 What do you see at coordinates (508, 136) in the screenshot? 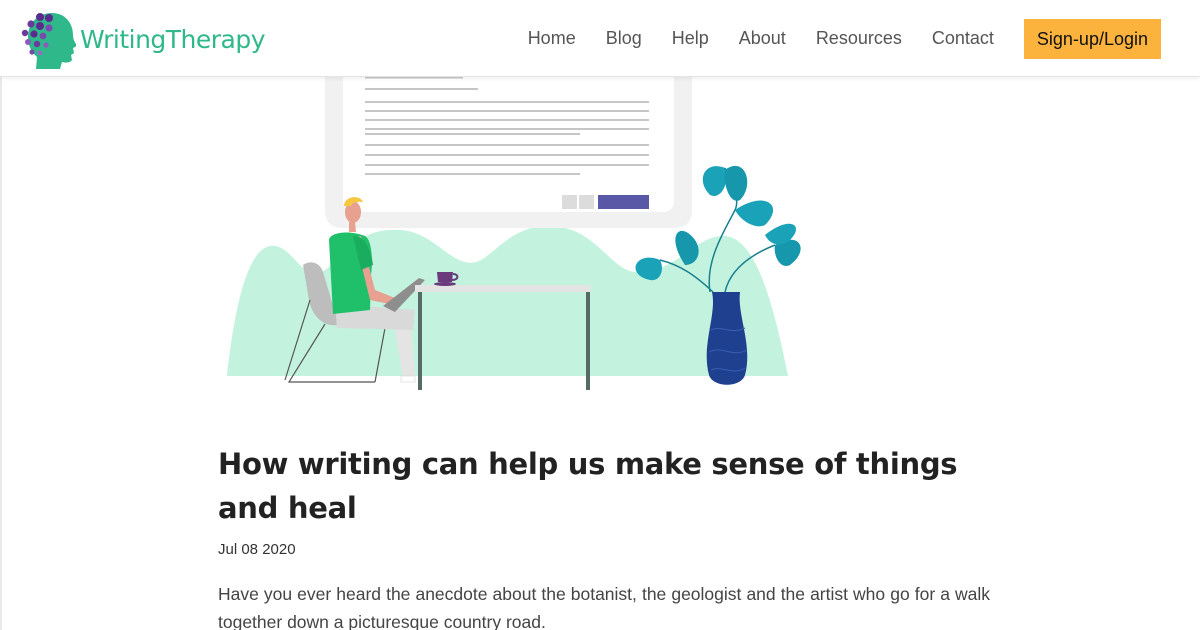
I see `document-sheet` at bounding box center [508, 136].